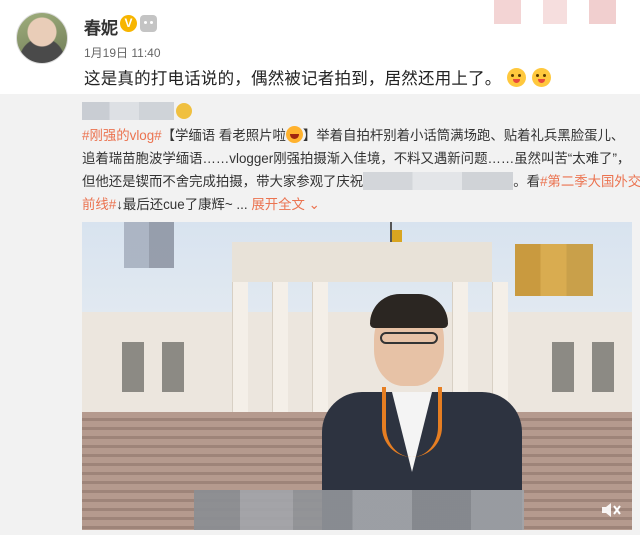 The image size is (640, 535). Describe the element at coordinates (278, 204) in the screenshot. I see `expand-full-text-link: 展开全文` at that location.